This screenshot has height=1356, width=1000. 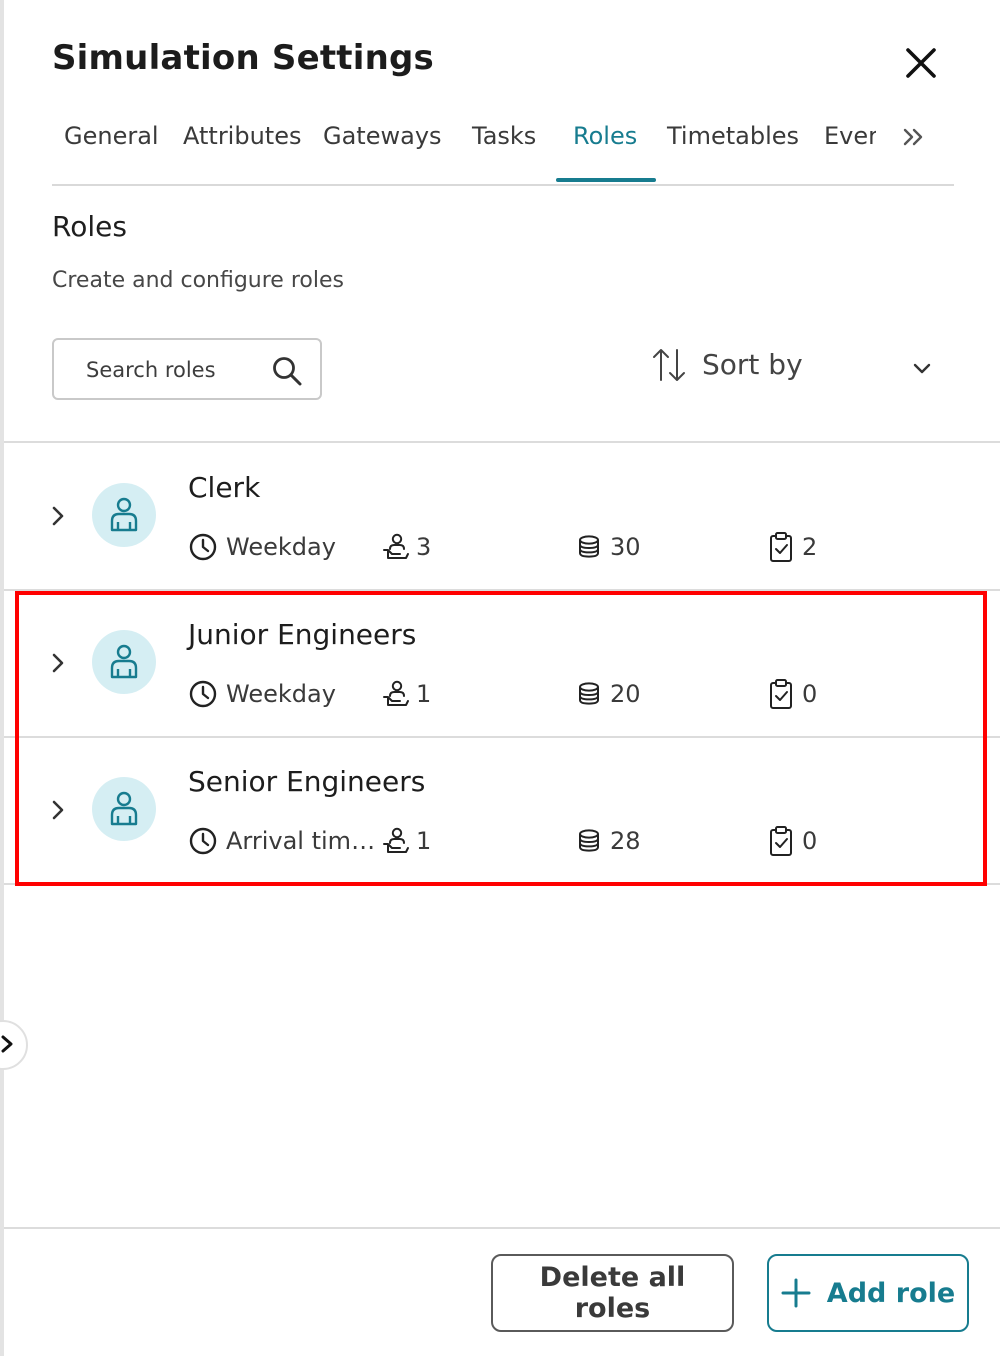 I want to click on sort-label: Sort by, so click(x=752, y=364).